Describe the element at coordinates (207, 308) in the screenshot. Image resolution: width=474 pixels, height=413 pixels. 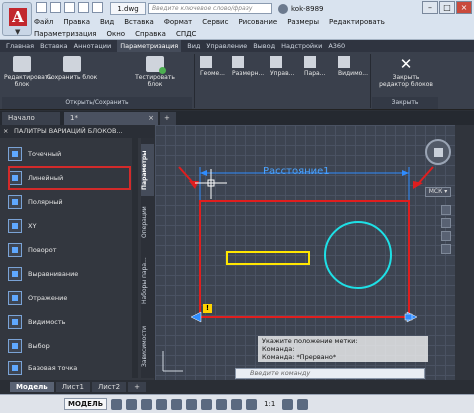
I see `warning-icon: !` at that location.